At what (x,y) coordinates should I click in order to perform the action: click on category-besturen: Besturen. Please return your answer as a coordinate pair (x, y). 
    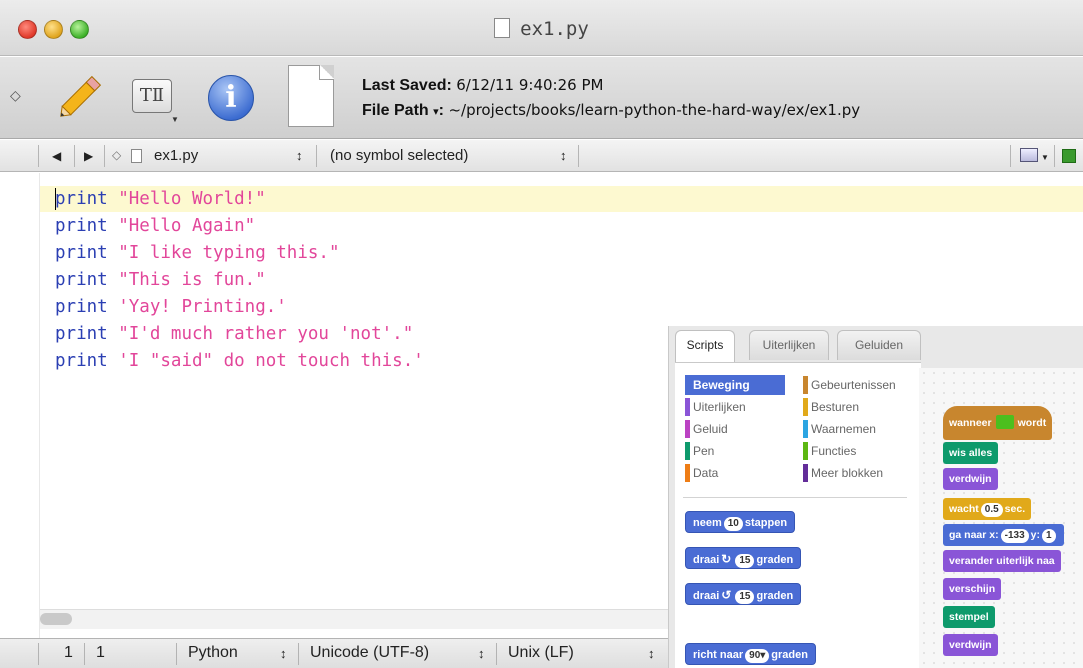
    Looking at the image, I should click on (831, 407).